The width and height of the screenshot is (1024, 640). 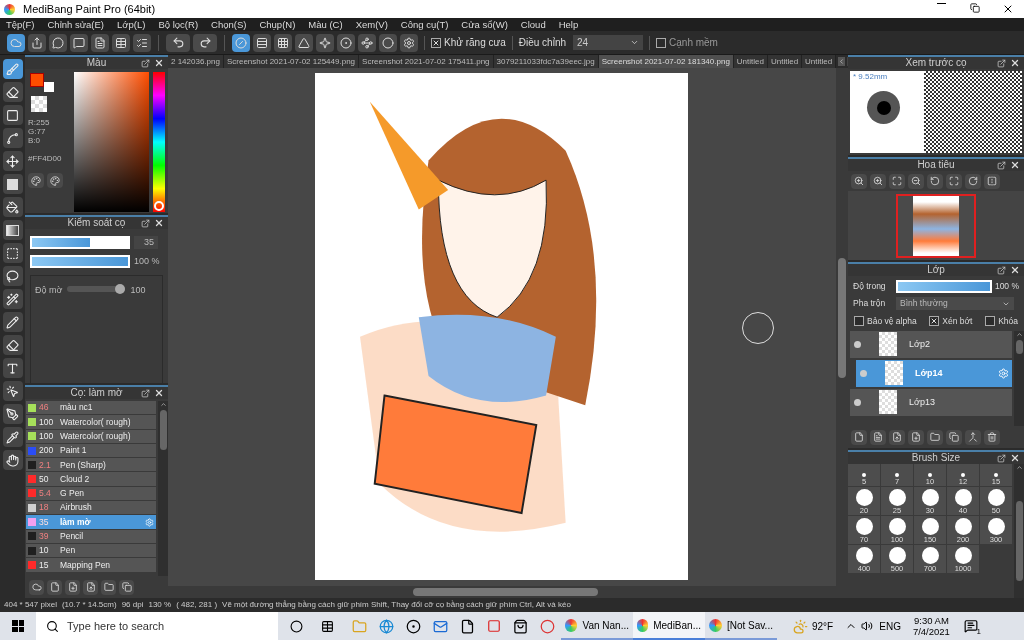 I want to click on menu-item: Tệp(F), so click(x=20, y=24).